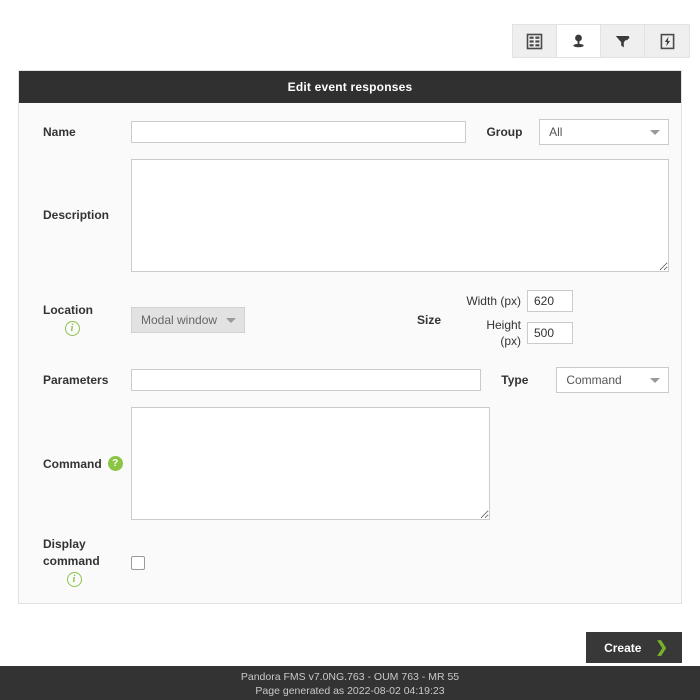  What do you see at coordinates (72, 463) in the screenshot?
I see `command-label: Command` at bounding box center [72, 463].